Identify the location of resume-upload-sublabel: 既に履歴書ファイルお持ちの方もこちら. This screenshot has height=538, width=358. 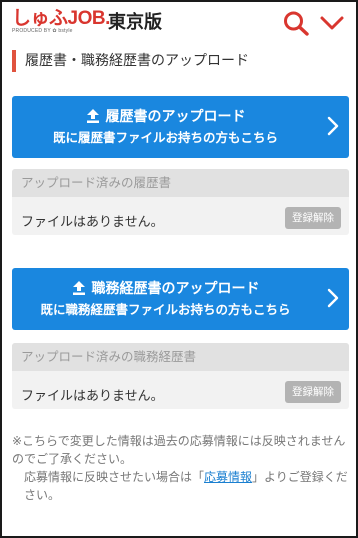
(165, 137).